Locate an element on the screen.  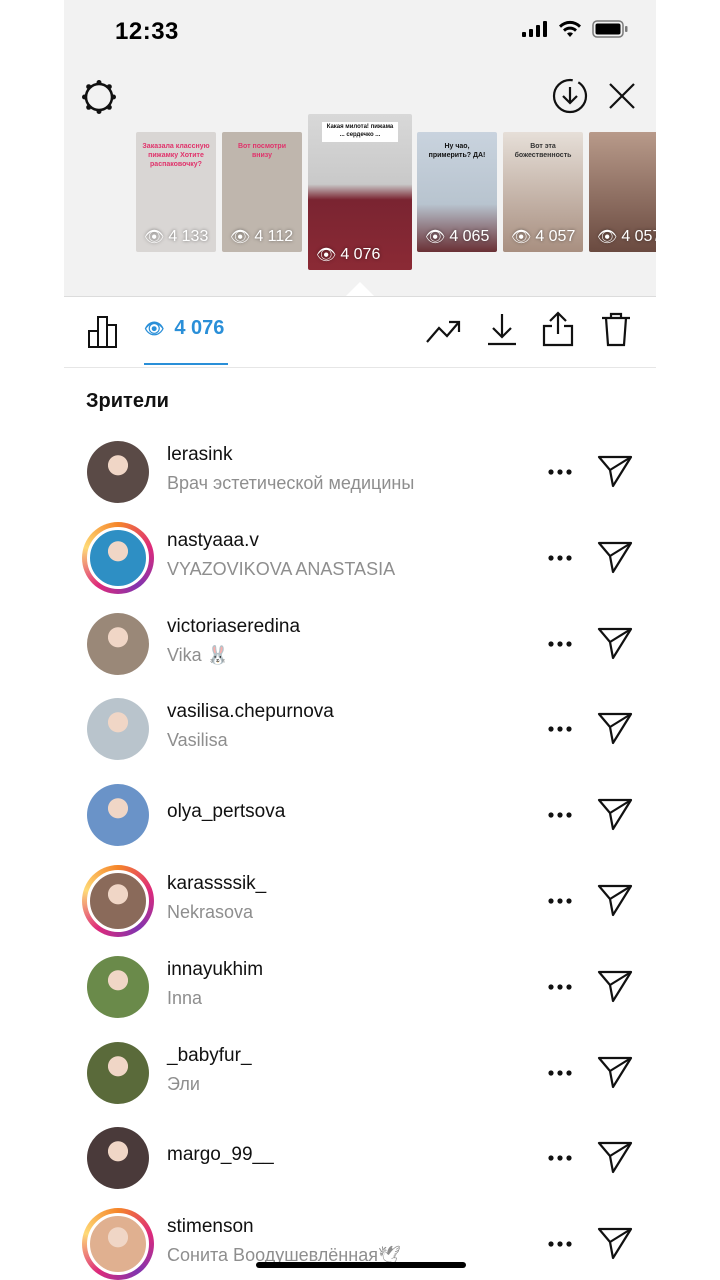
viewer-username: vasilisa.chepurnova is located at coordinates (250, 712).